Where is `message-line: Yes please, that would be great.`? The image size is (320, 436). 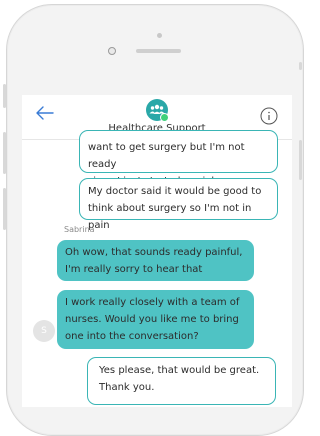 message-line: Yes please, that would be great. is located at coordinates (179, 370).